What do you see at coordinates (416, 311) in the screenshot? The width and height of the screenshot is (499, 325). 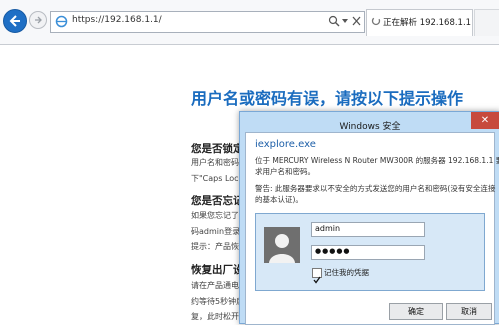 I see `ok-button: 确定` at bounding box center [416, 311].